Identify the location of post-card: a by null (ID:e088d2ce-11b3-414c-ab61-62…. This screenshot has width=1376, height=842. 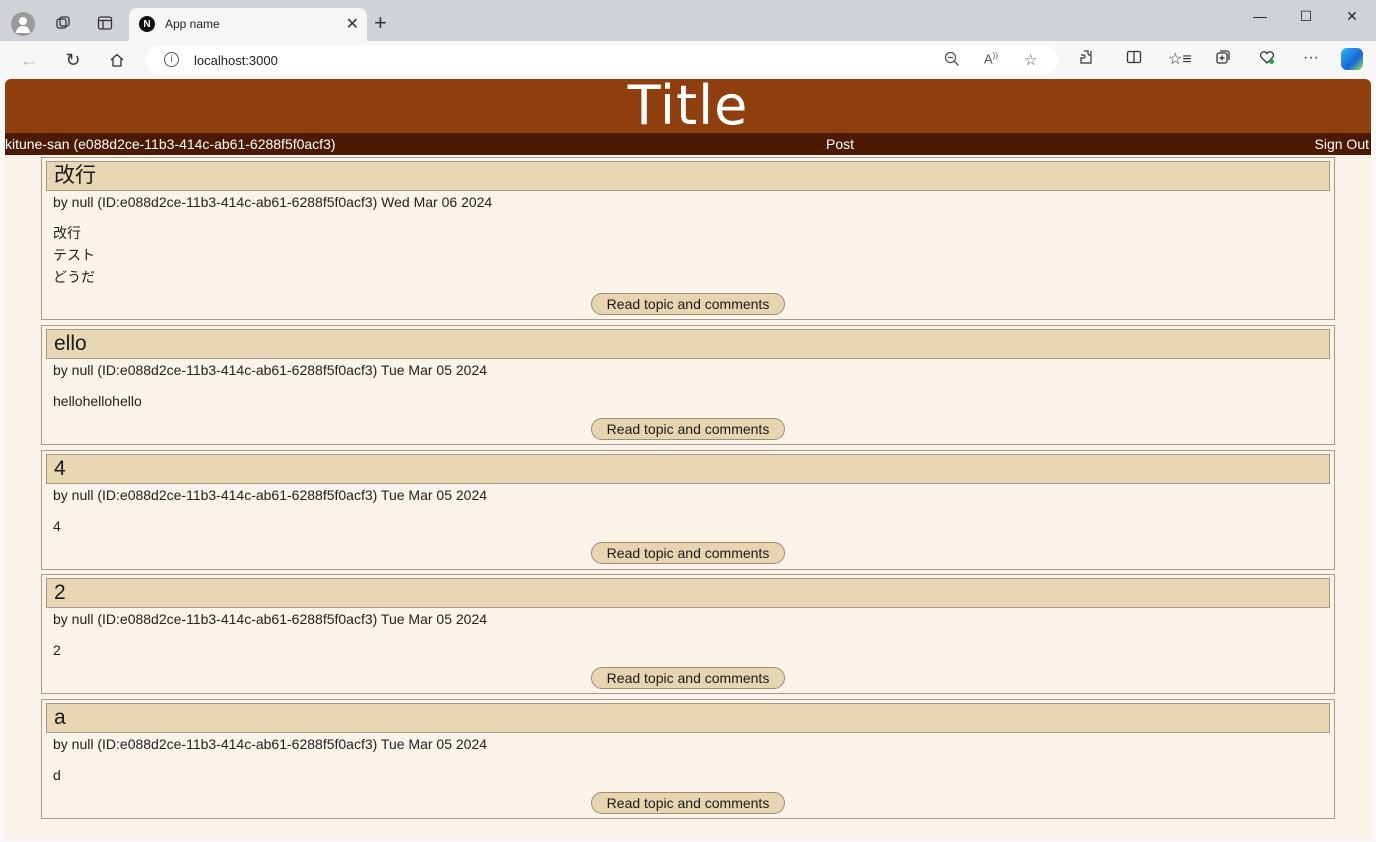
(688, 759).